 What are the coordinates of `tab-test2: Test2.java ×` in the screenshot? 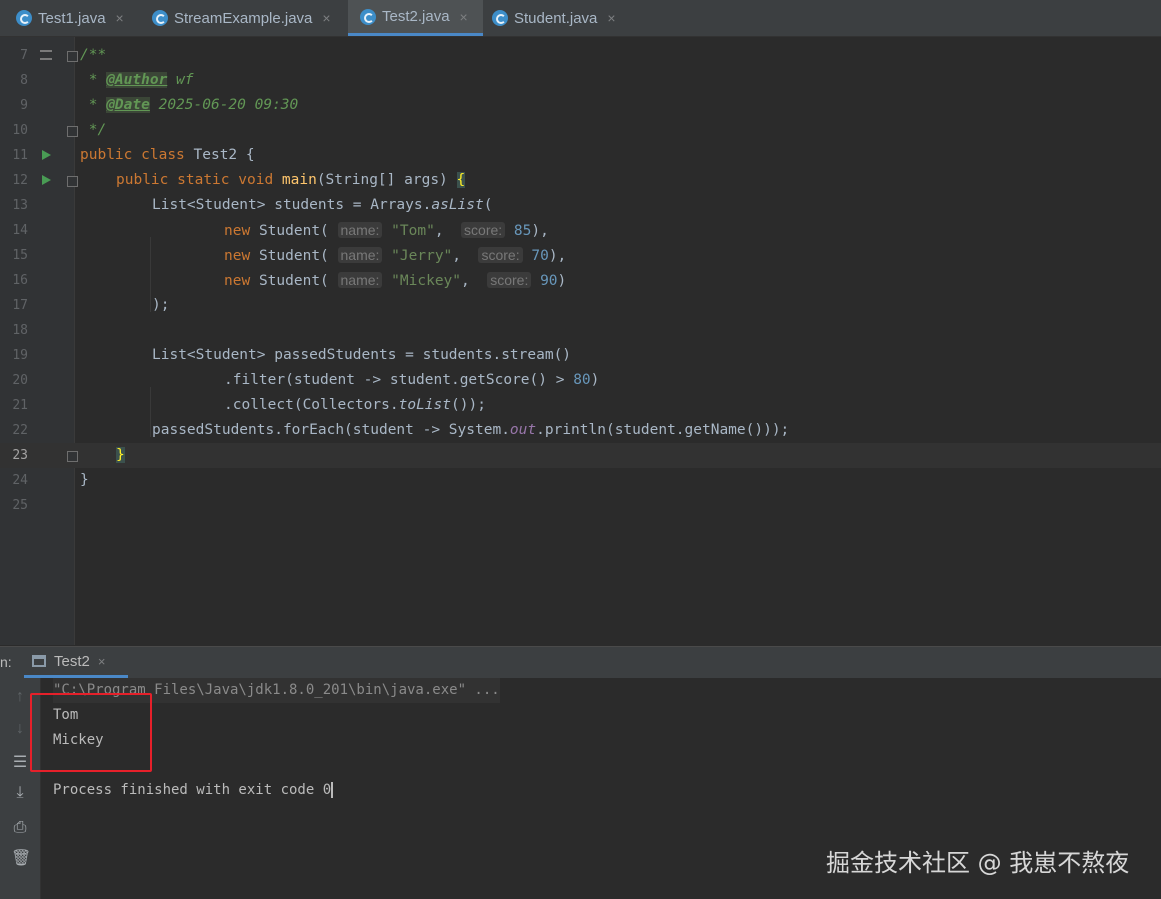 It's located at (415, 18).